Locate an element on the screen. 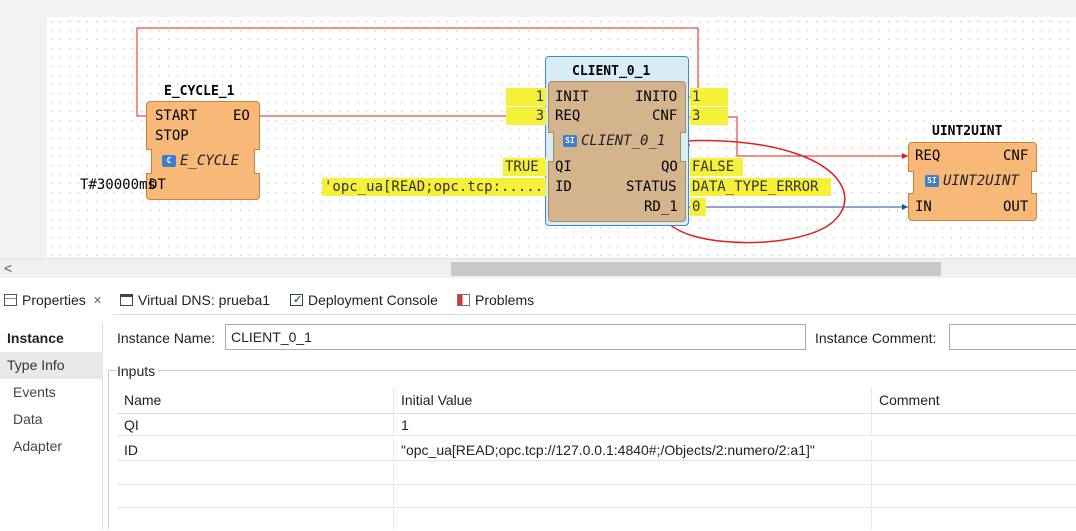 The image size is (1076, 531). pin-stop: STOP is located at coordinates (172, 136).